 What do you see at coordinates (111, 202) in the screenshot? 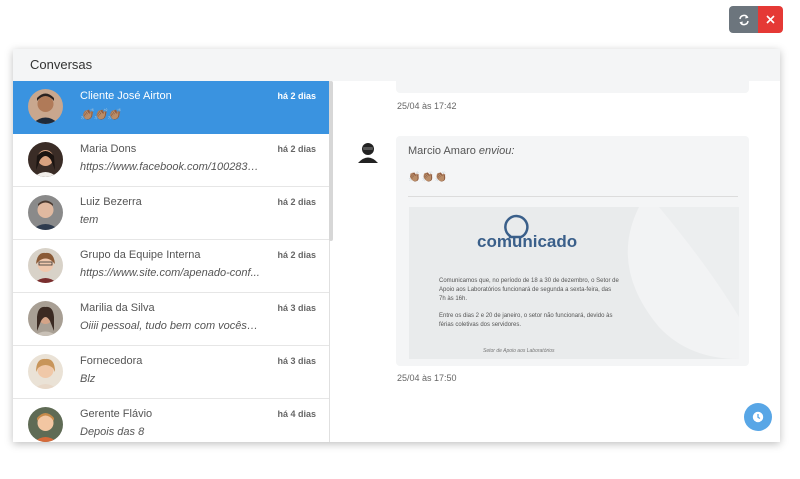
I see `conversation-name: Luiz Bezerra` at bounding box center [111, 202].